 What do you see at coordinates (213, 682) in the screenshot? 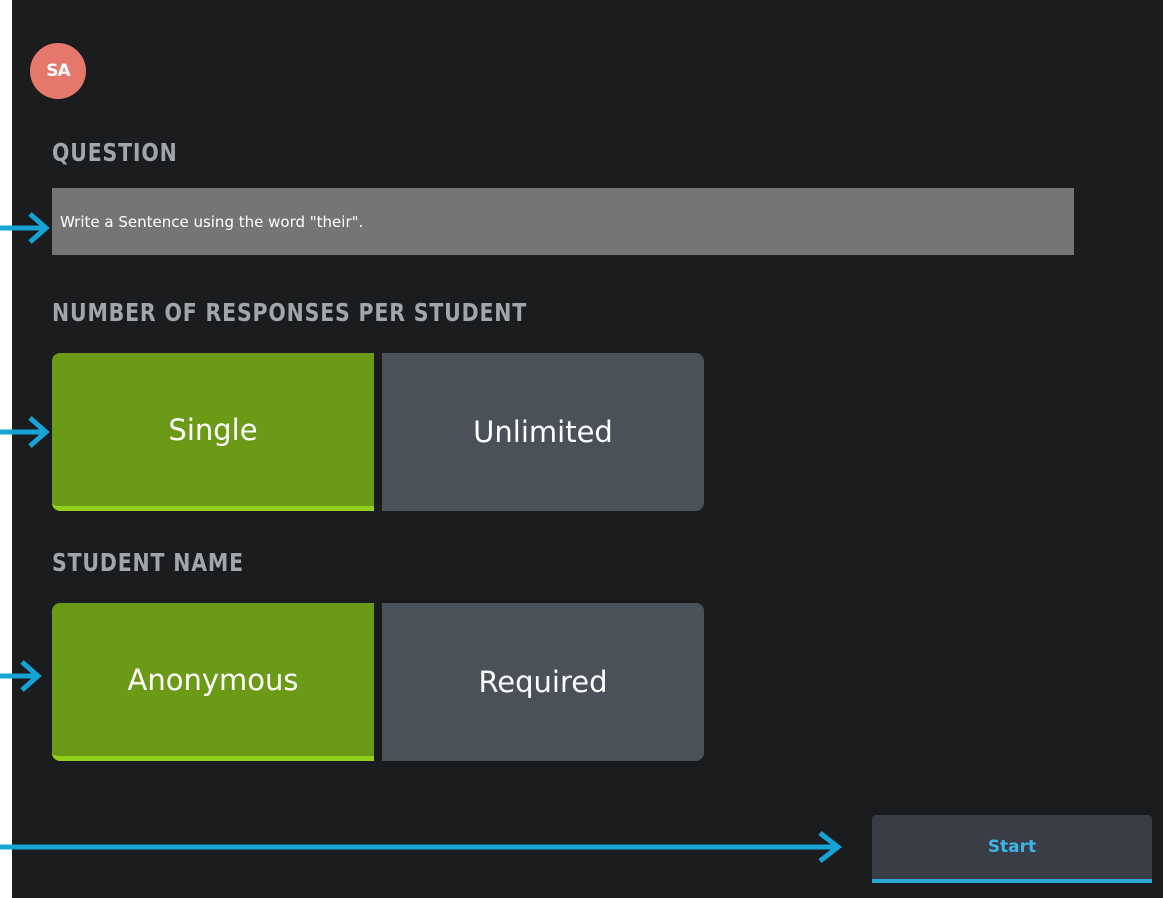
I see `student-name-option-anonymous: Anonymous` at bounding box center [213, 682].